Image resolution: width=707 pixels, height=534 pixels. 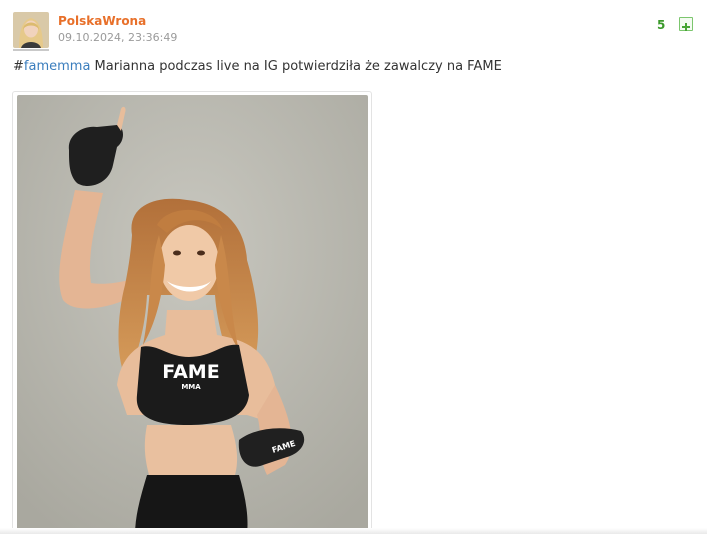 What do you see at coordinates (191, 387) in the screenshot?
I see `shirt-subtext: MMA` at bounding box center [191, 387].